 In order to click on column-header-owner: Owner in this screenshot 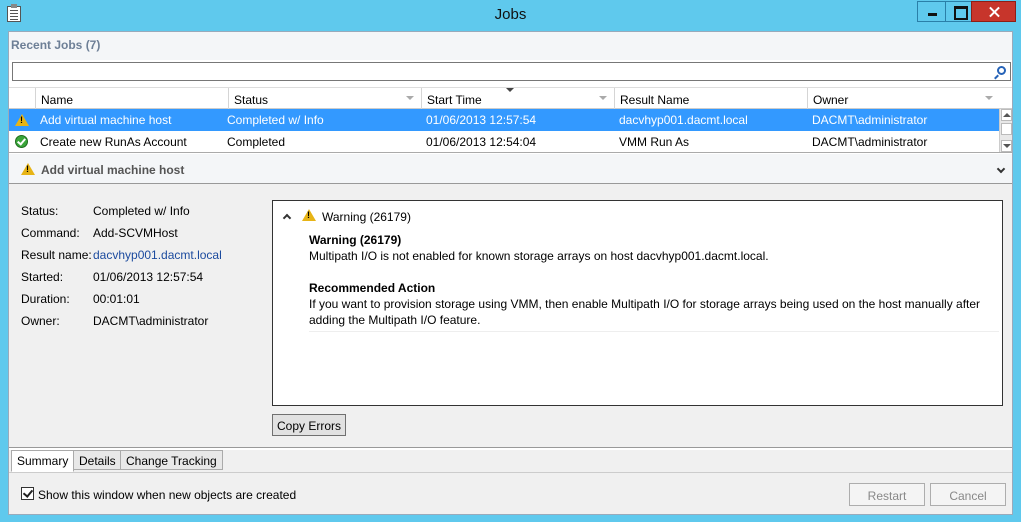, I will do `click(903, 98)`.